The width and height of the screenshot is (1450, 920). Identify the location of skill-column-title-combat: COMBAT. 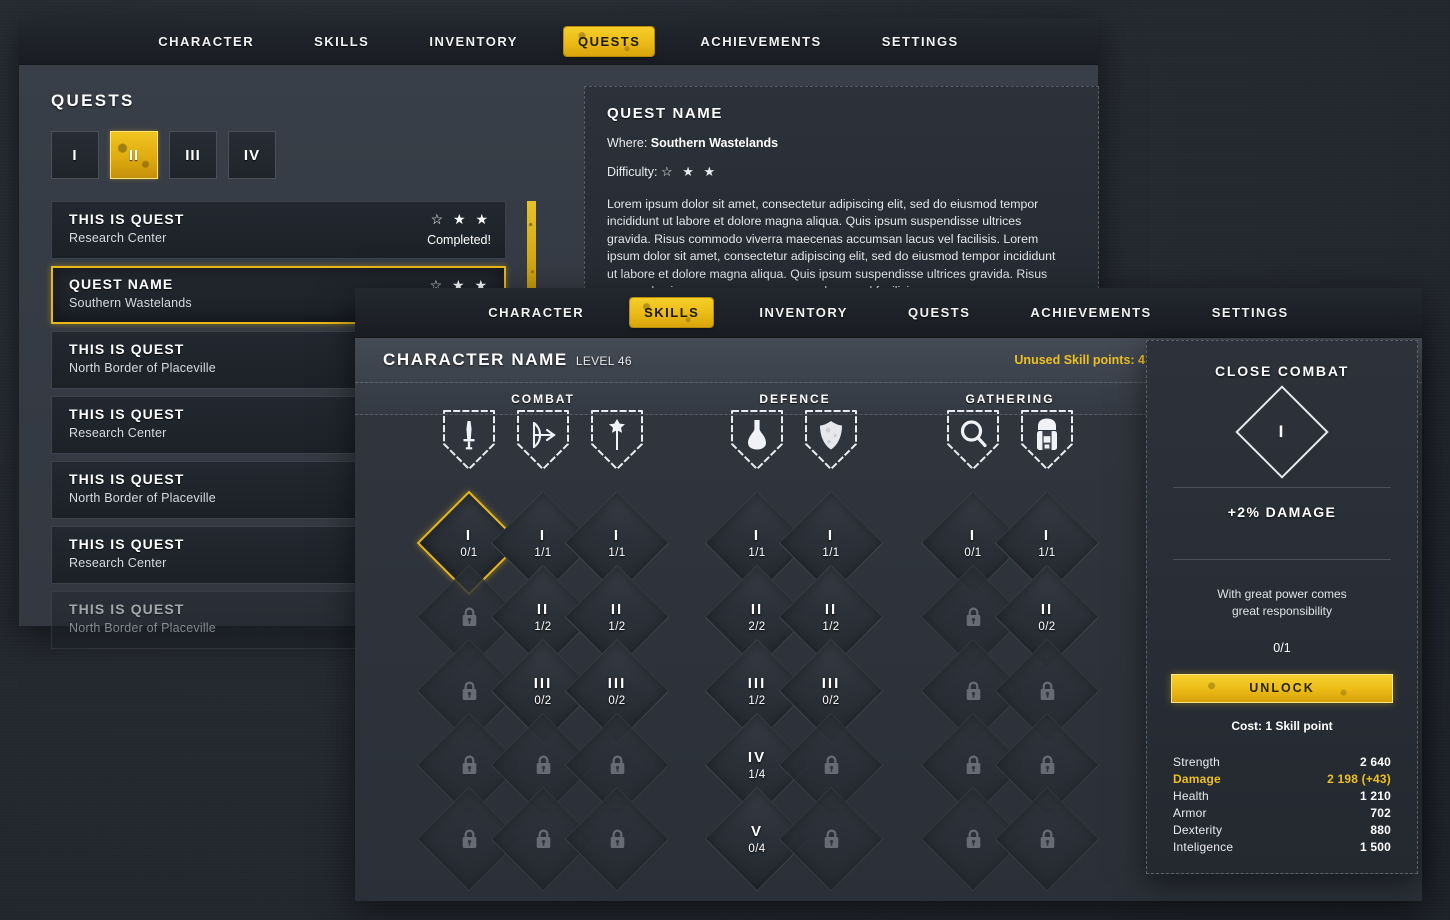
(543, 399).